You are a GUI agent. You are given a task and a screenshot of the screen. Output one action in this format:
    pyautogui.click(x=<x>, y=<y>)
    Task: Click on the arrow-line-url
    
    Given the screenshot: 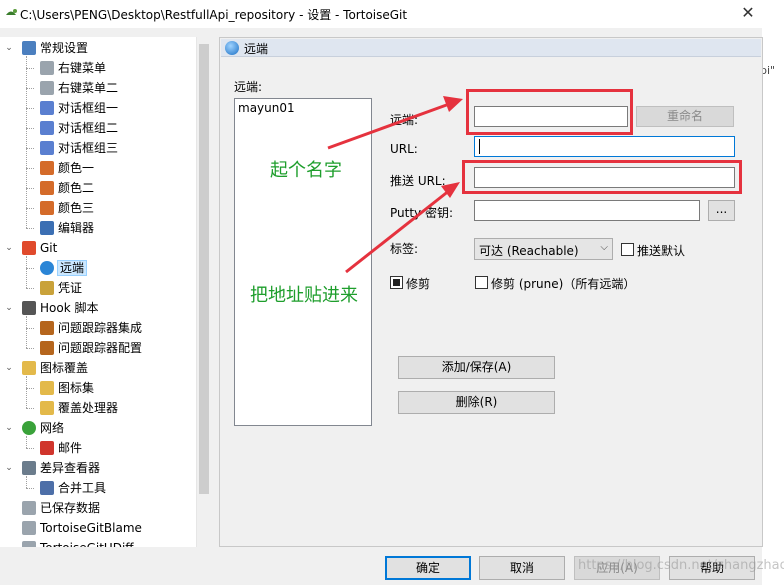 What is the action you would take?
    pyautogui.click(x=398, y=231)
    